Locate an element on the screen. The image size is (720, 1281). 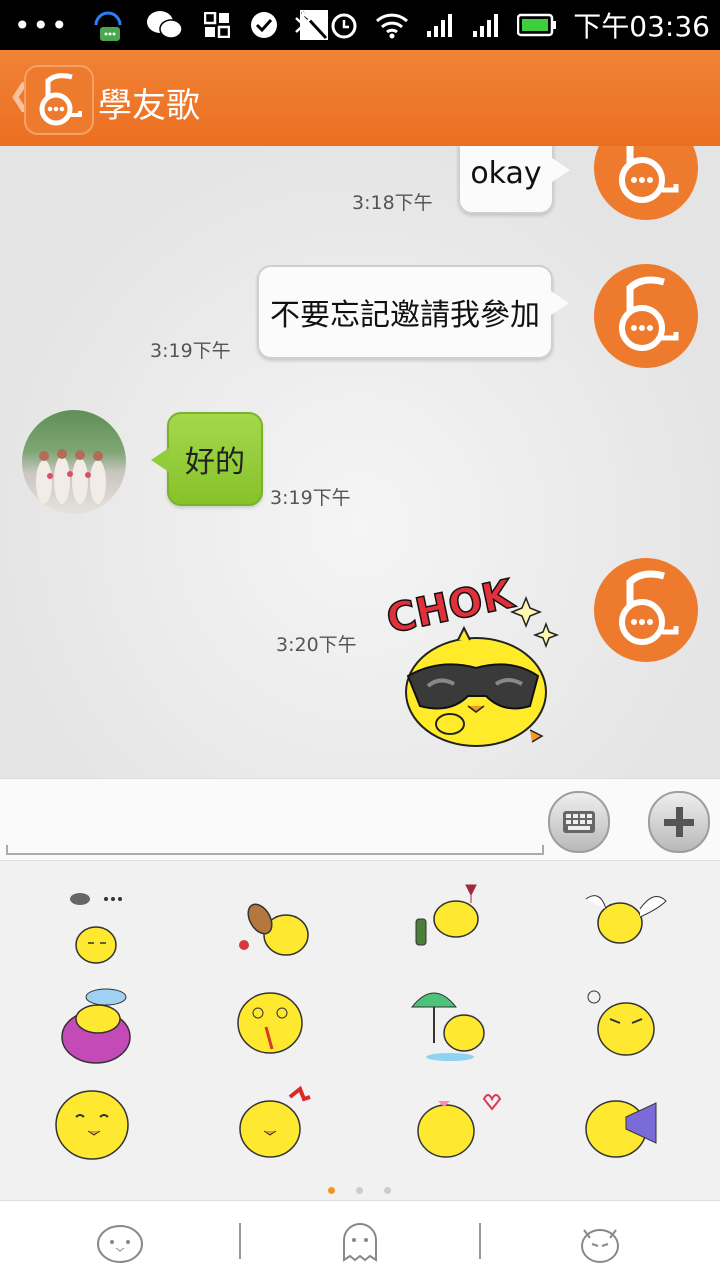
sticker-chick-umbrella-rain is located at coordinates (460, 1024).